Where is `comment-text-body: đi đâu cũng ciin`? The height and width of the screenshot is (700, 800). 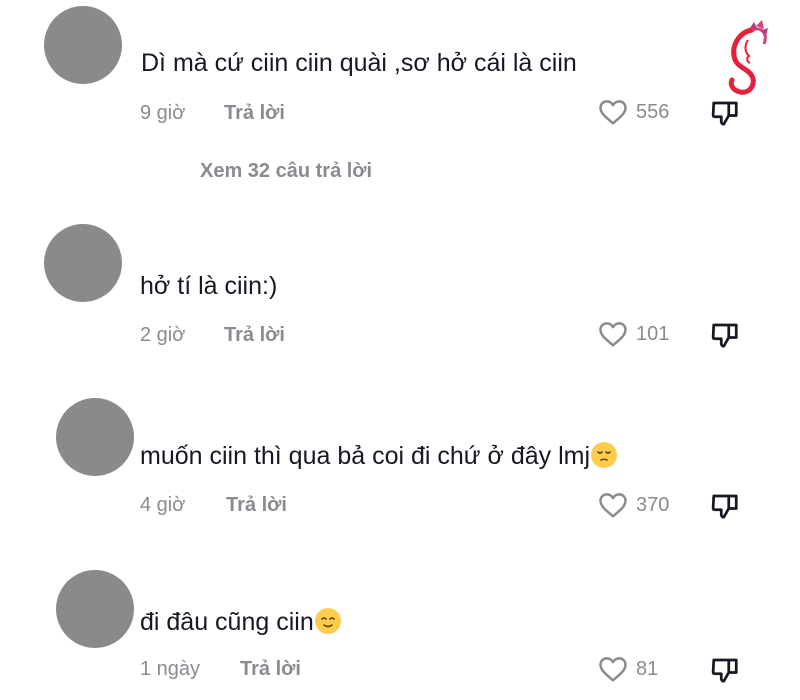 comment-text-body: đi đâu cũng ciin is located at coordinates (227, 622).